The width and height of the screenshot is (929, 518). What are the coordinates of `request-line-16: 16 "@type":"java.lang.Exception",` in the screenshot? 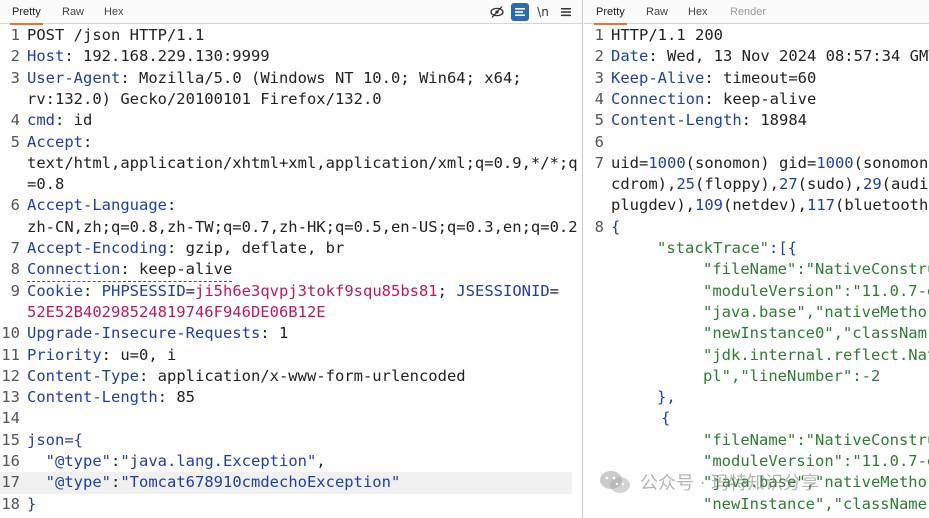 It's located at (163, 461).